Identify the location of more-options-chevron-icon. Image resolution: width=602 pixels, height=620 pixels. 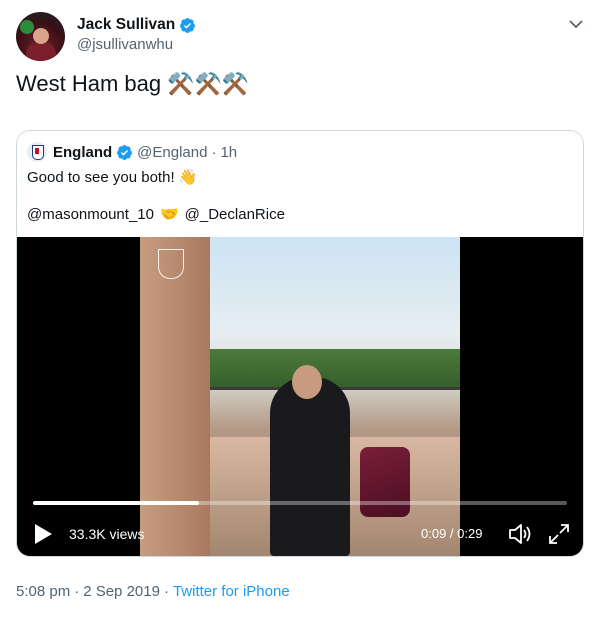
(576, 24).